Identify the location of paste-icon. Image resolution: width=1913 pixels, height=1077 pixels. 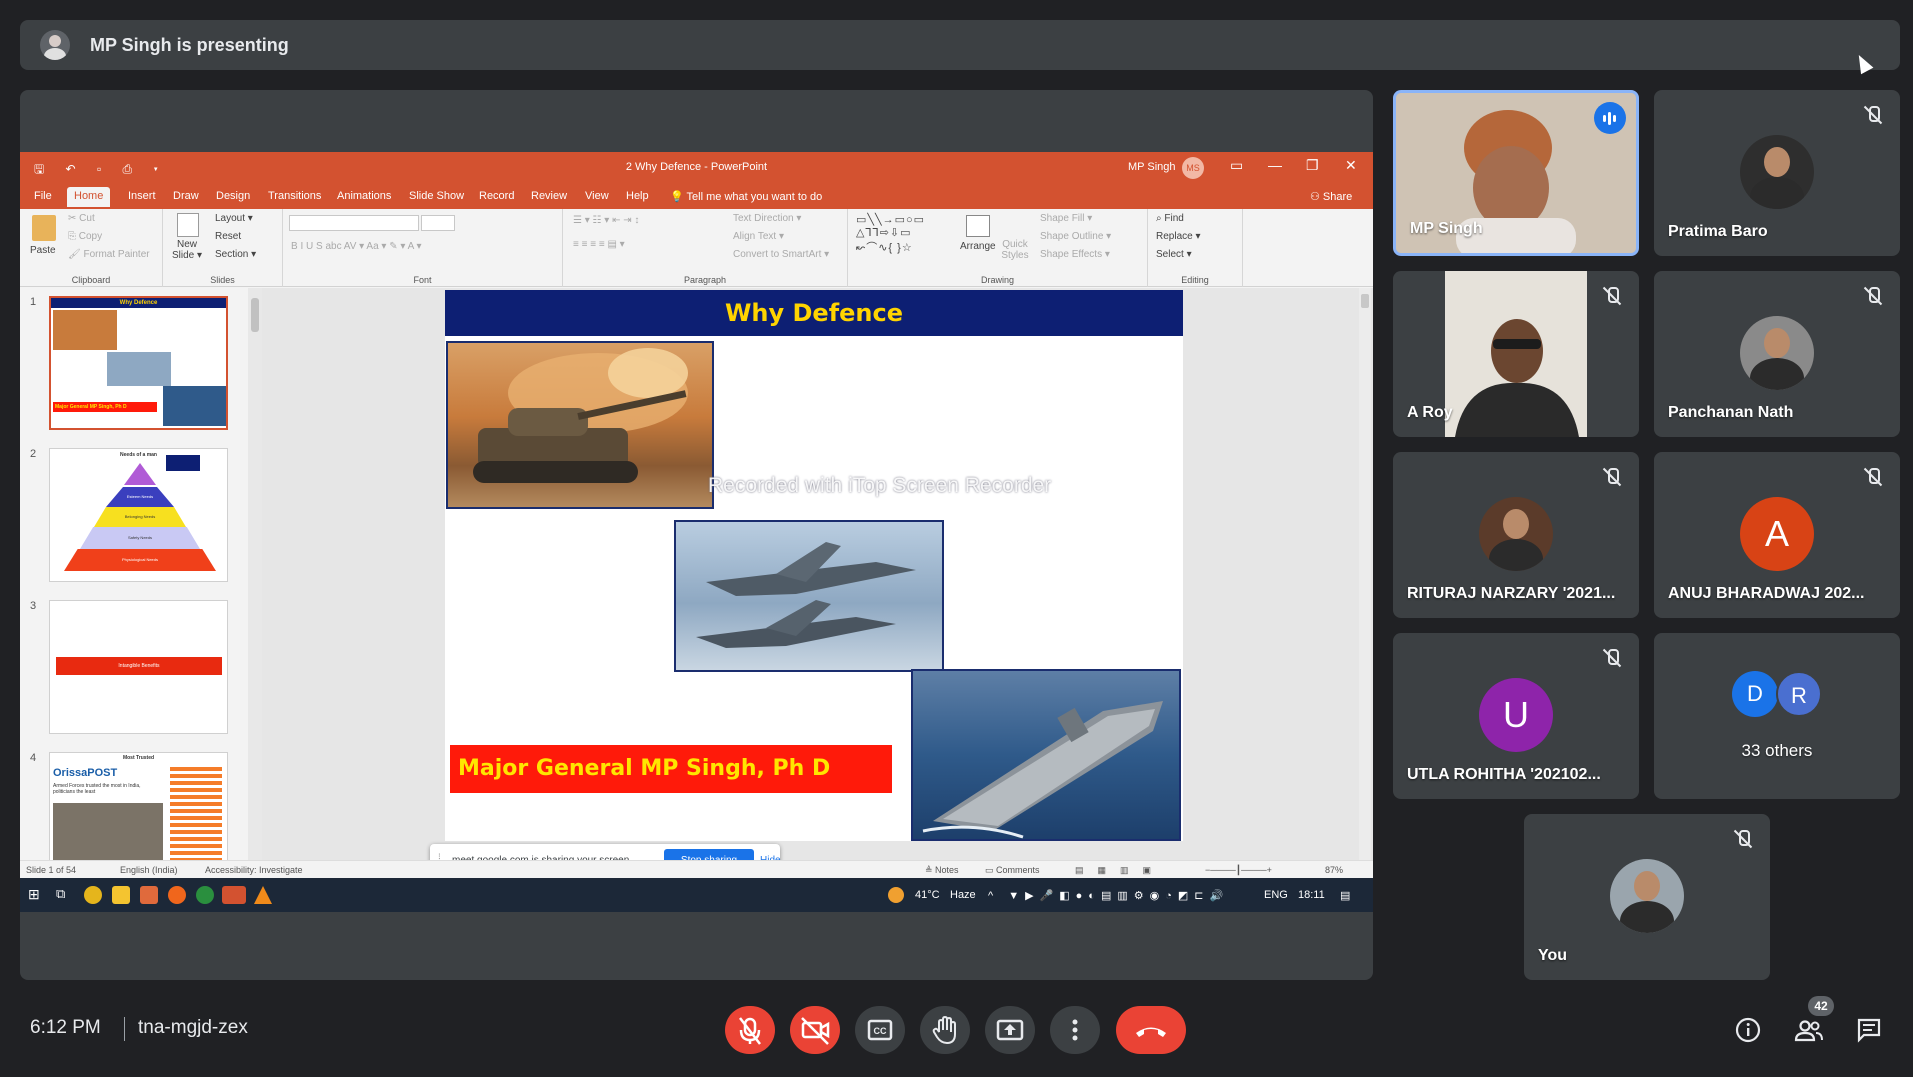
(44, 228).